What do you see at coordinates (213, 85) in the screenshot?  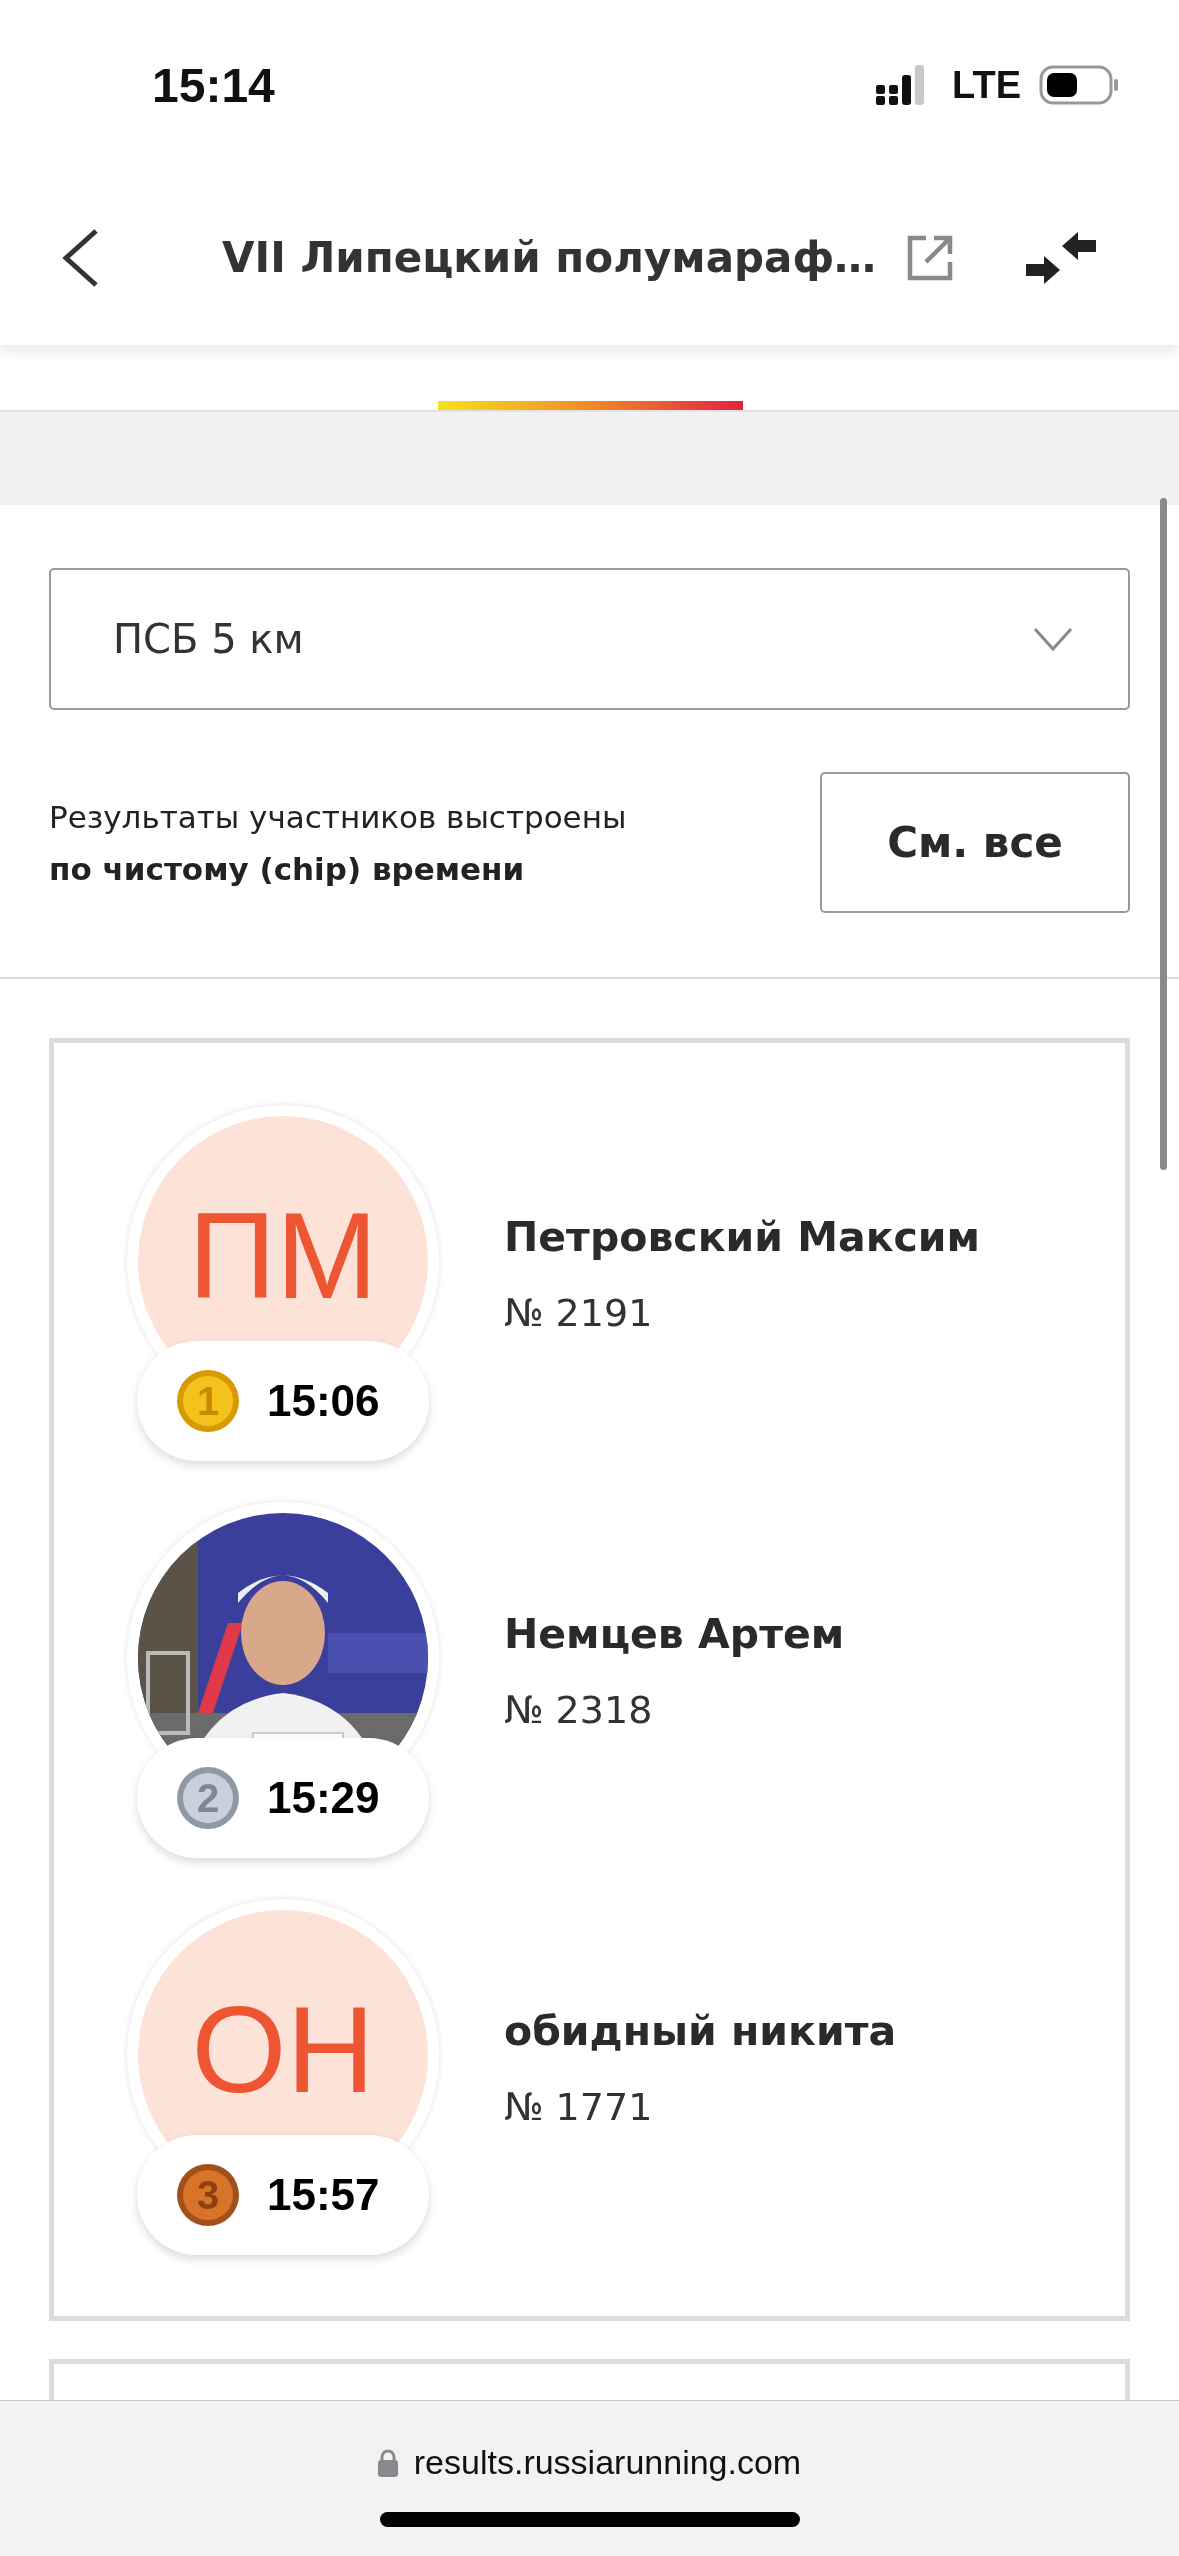 I see `status-time: 15:14` at bounding box center [213, 85].